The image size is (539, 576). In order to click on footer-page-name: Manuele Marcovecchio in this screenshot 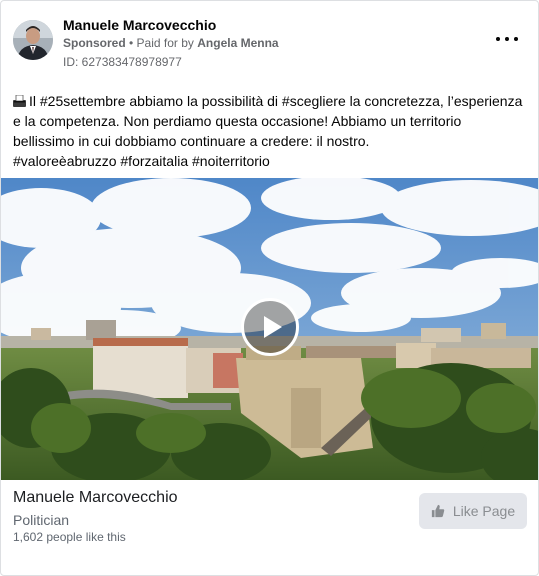, I will do `click(95, 498)`.